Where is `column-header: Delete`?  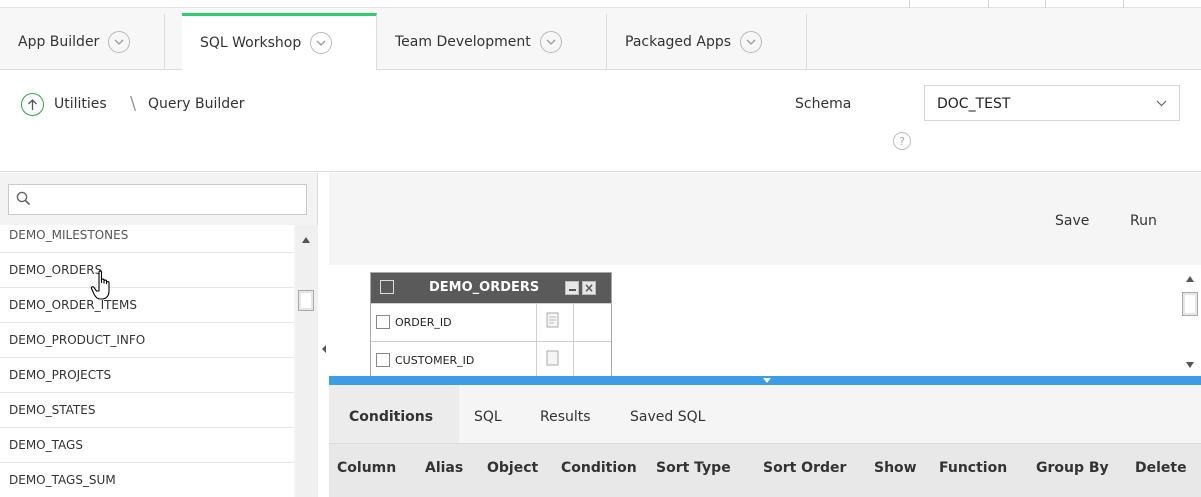 column-header: Delete is located at coordinates (1161, 468).